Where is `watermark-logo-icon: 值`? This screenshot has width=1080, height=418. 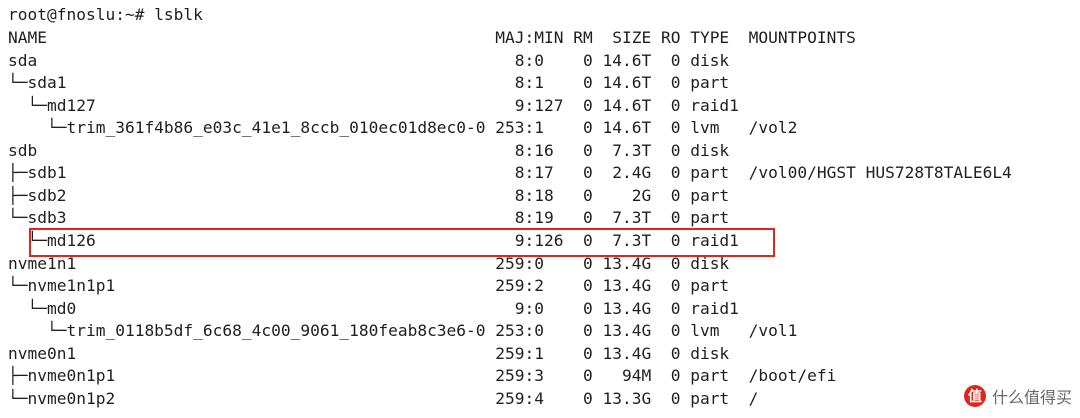
watermark-logo-icon: 值 is located at coordinates (974, 396).